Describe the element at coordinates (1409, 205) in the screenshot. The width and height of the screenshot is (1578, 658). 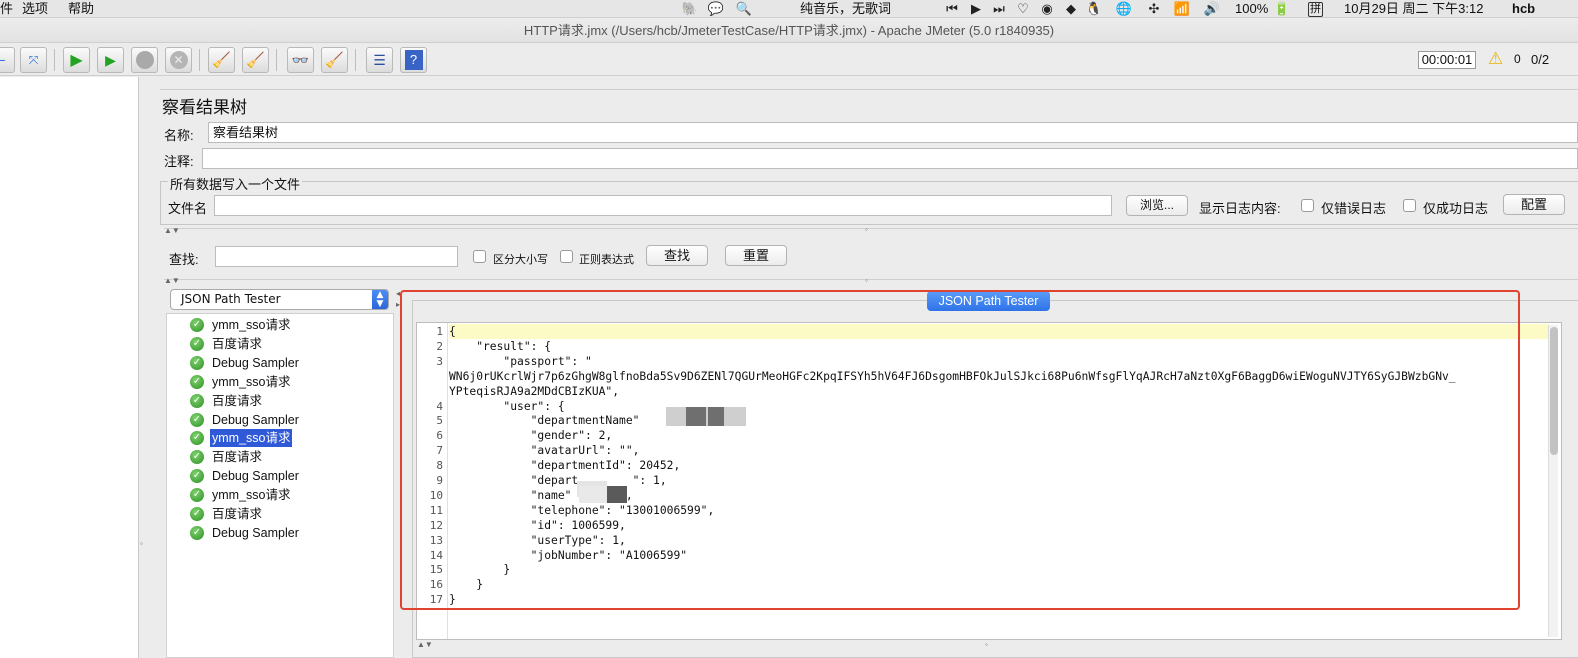
I see `success-only-checkbox` at that location.